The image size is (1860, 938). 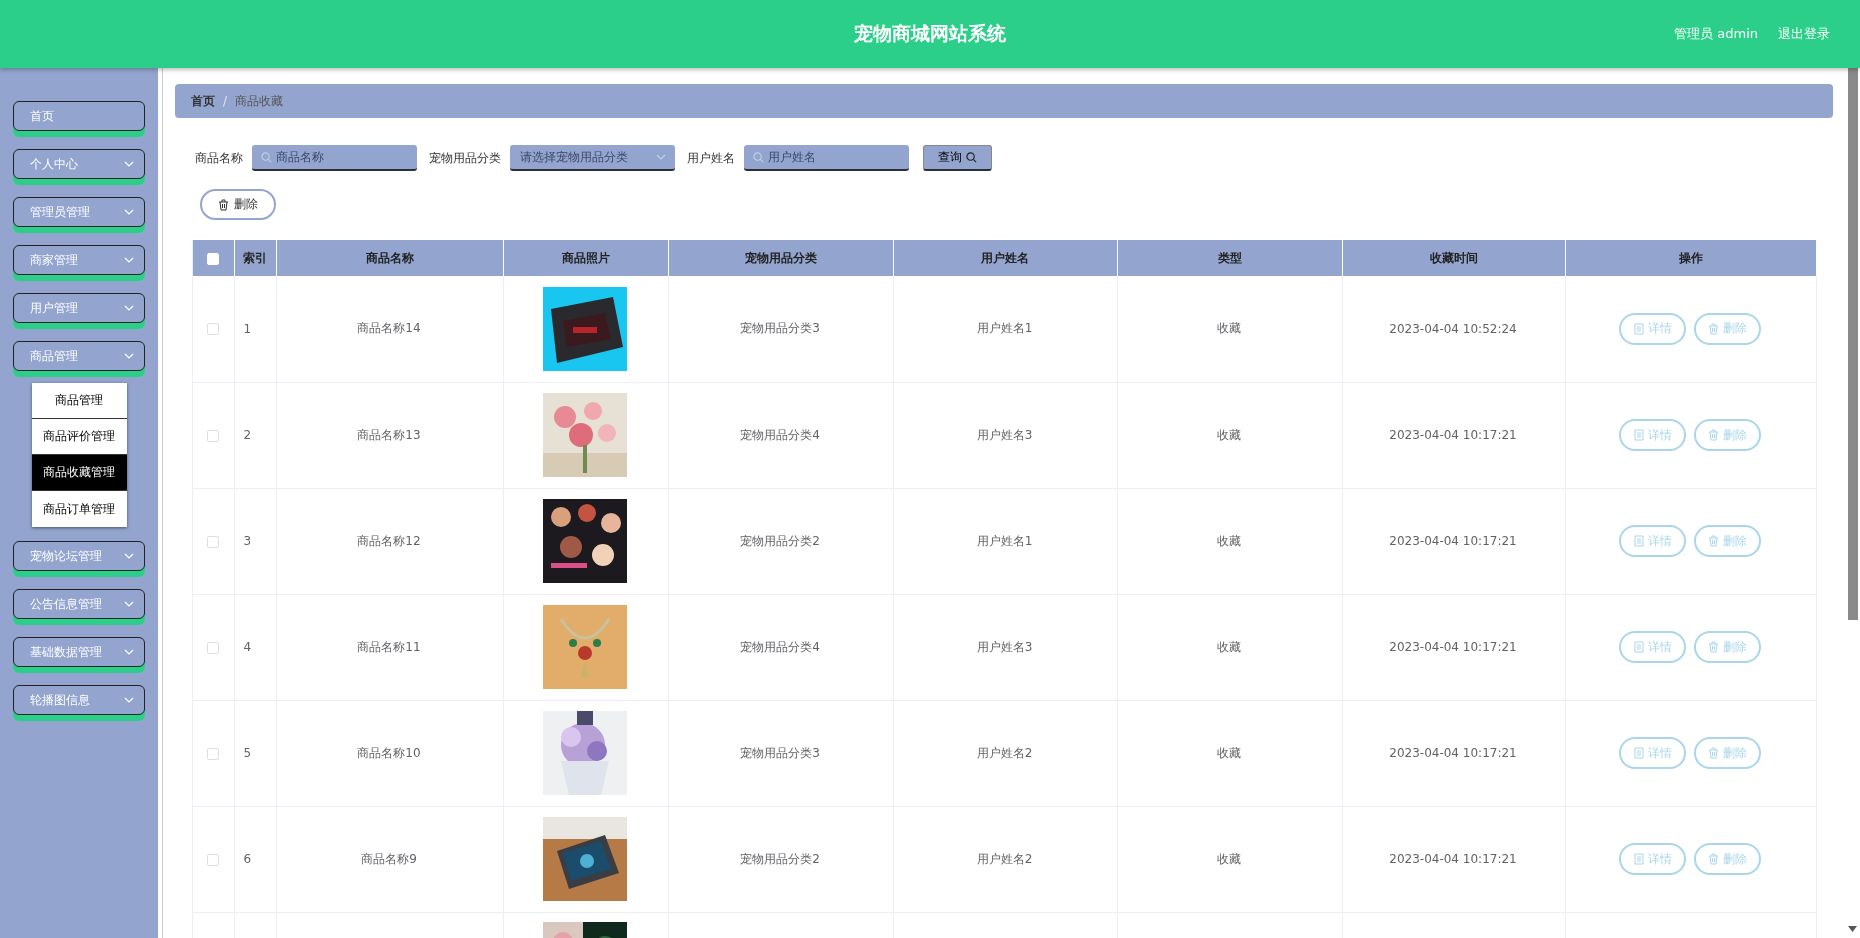 I want to click on query-button: 查询, so click(x=957, y=158).